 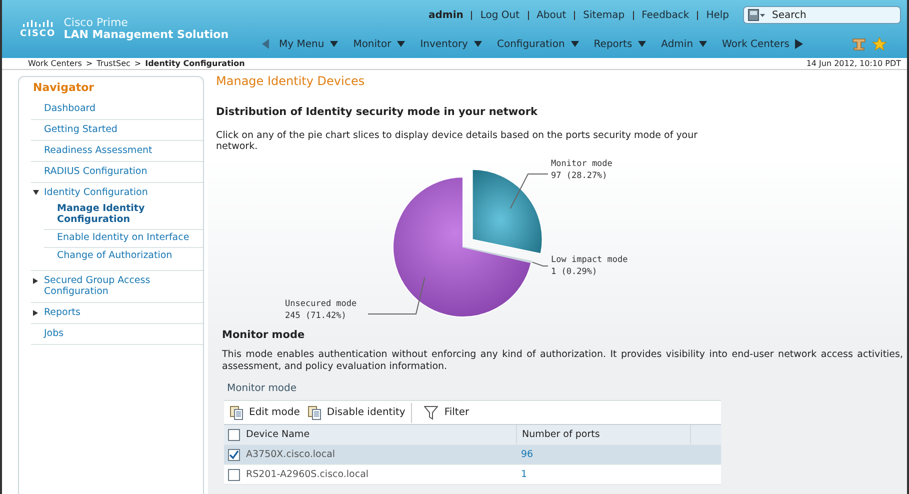 What do you see at coordinates (581, 164) in the screenshot?
I see `slice-label: Monitor mode` at bounding box center [581, 164].